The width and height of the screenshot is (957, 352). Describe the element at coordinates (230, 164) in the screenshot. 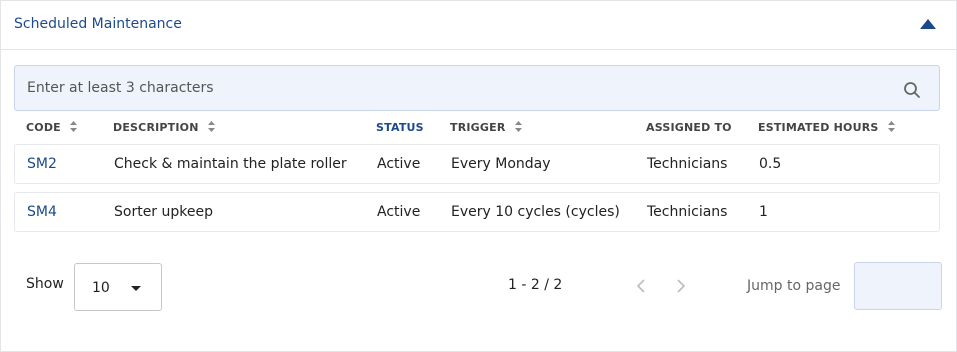

I see `row-description: Check & maintain the plate roller` at that location.